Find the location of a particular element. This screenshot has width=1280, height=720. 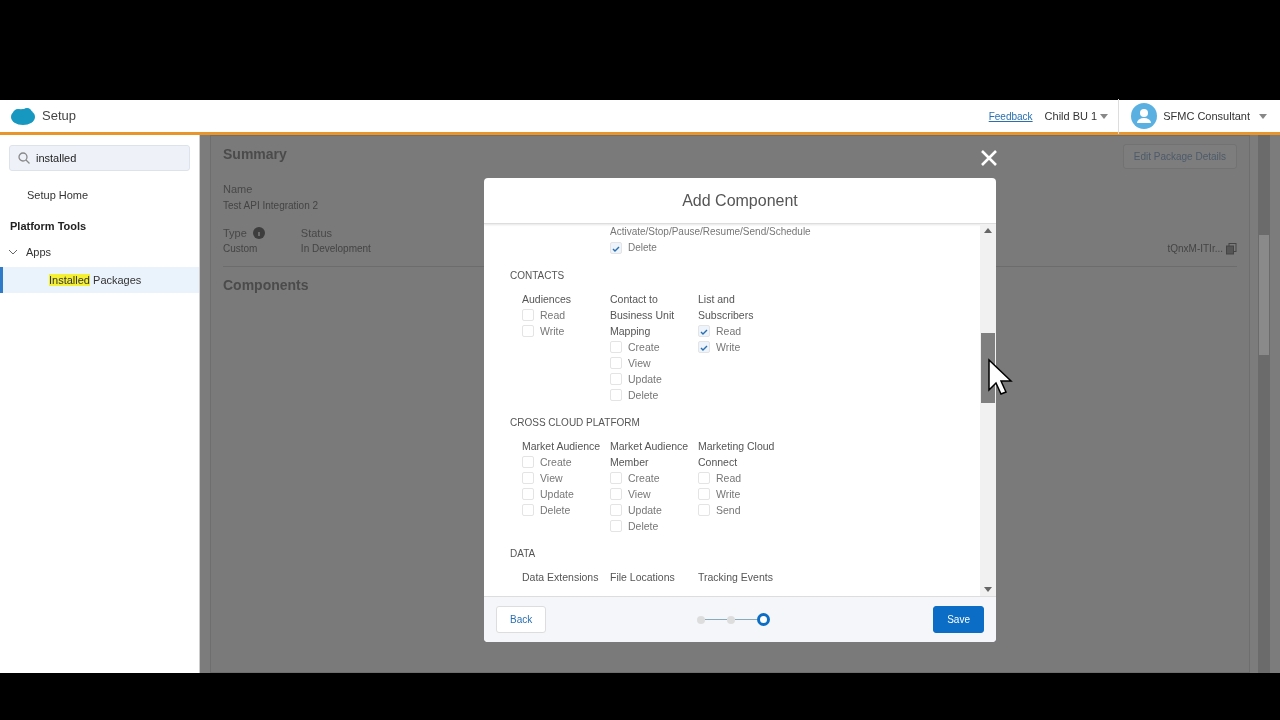

checkbox-label: Send is located at coordinates (728, 510).